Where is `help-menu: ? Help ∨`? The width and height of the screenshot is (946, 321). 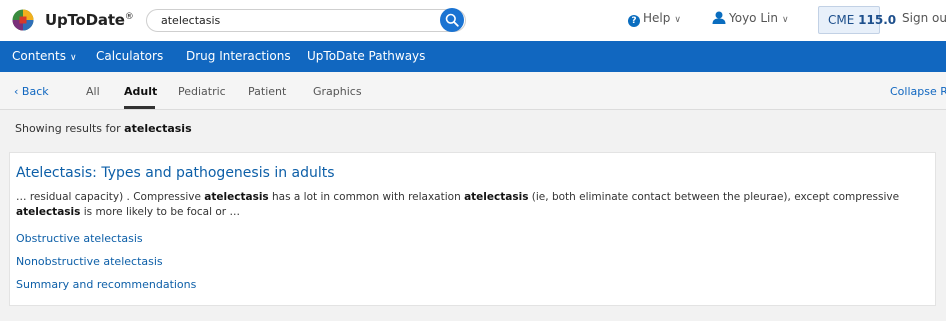
help-menu: ? Help ∨ is located at coordinates (654, 19).